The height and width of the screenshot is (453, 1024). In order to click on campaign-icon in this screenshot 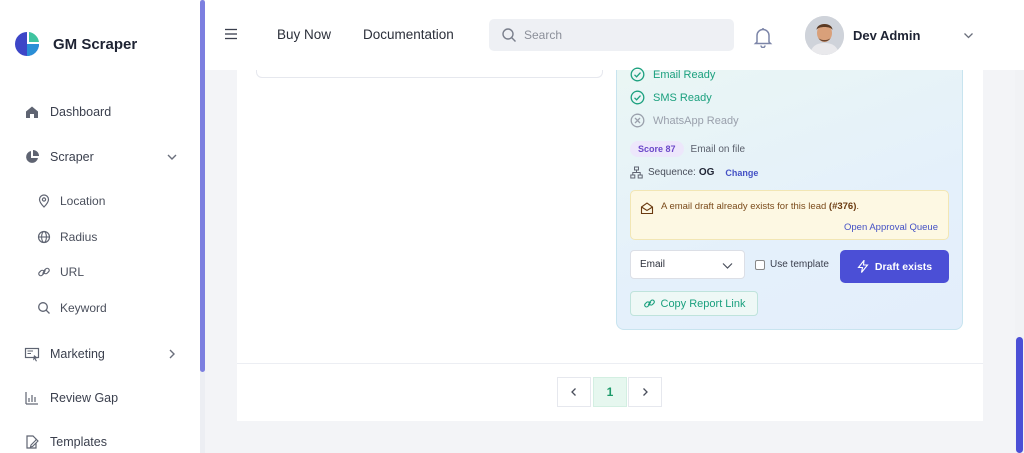, I will do `click(32, 354)`.